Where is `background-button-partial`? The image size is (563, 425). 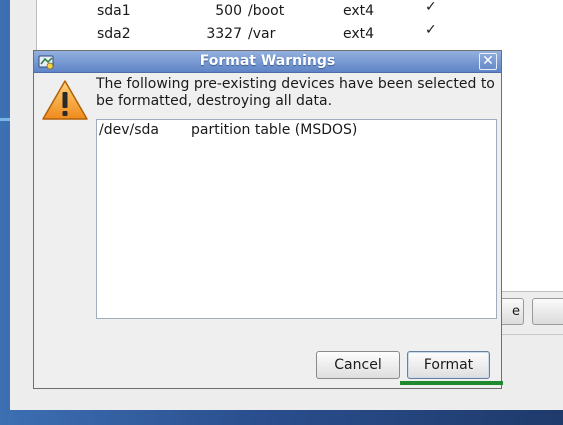 background-button-partial is located at coordinates (547, 311).